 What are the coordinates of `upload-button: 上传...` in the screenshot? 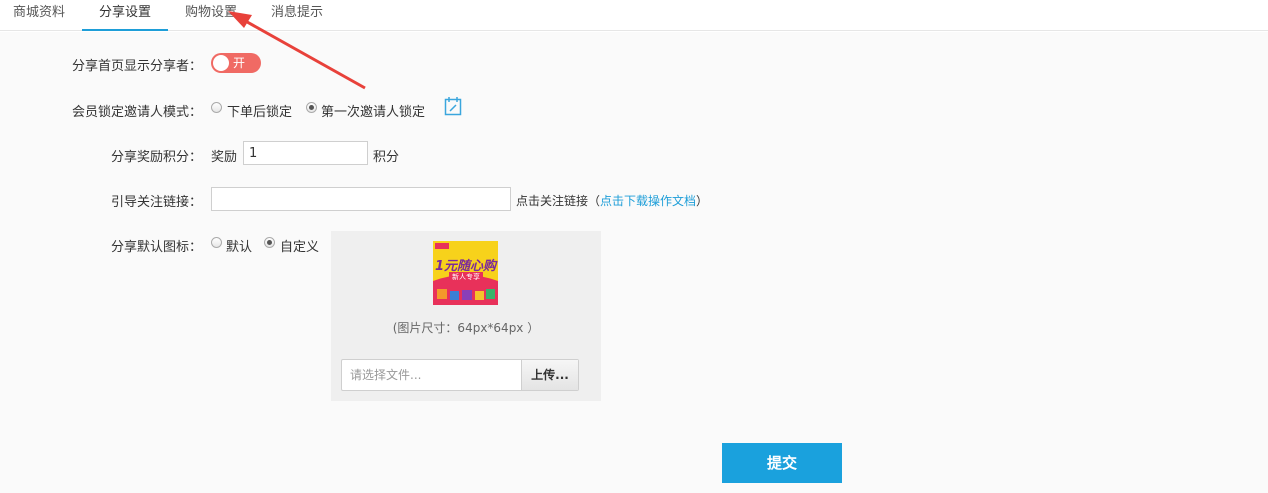 It's located at (549, 375).